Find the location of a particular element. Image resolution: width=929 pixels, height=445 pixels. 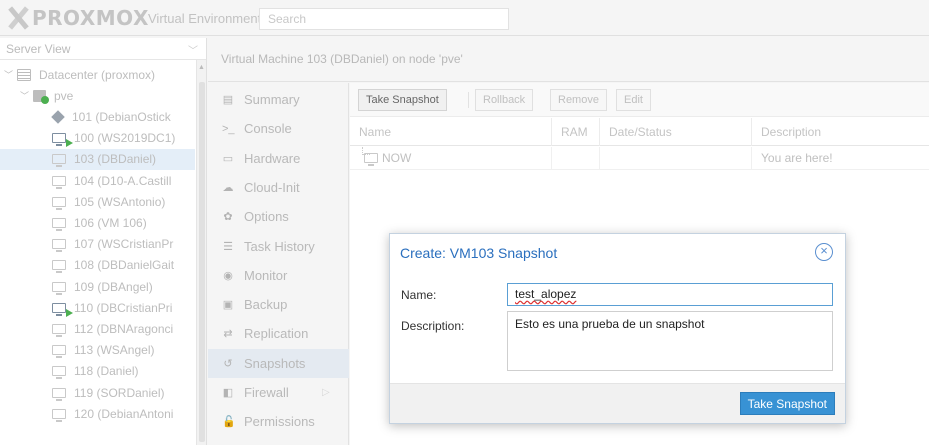

snapshot-grid-header: Name RAM Date/Status Description is located at coordinates (639, 132).